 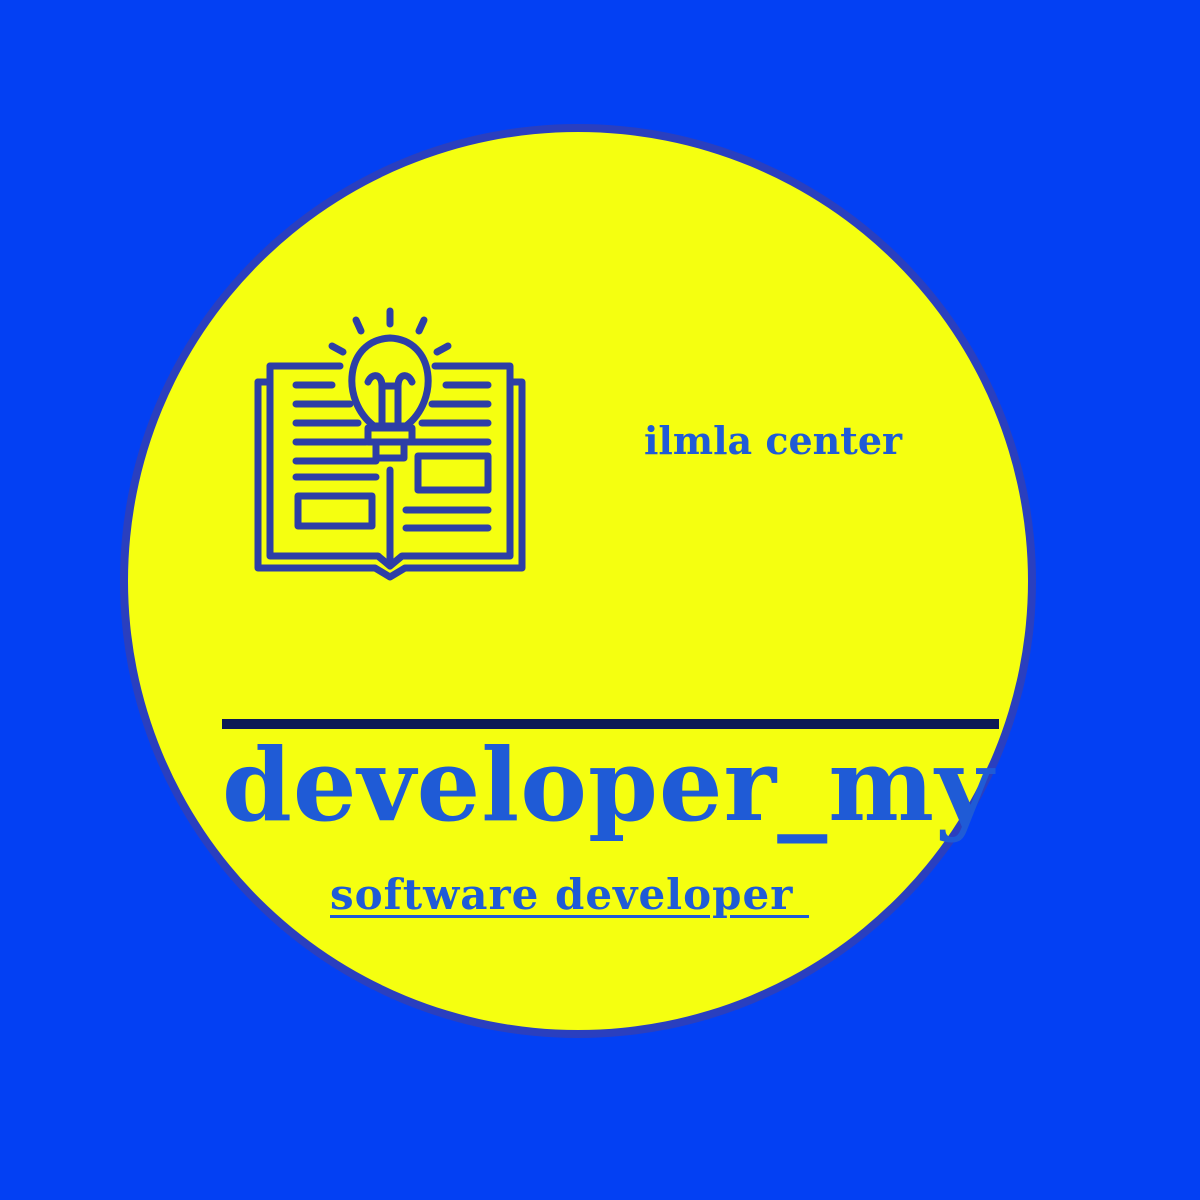 I want to click on role-text: software developer, so click(x=569, y=894).